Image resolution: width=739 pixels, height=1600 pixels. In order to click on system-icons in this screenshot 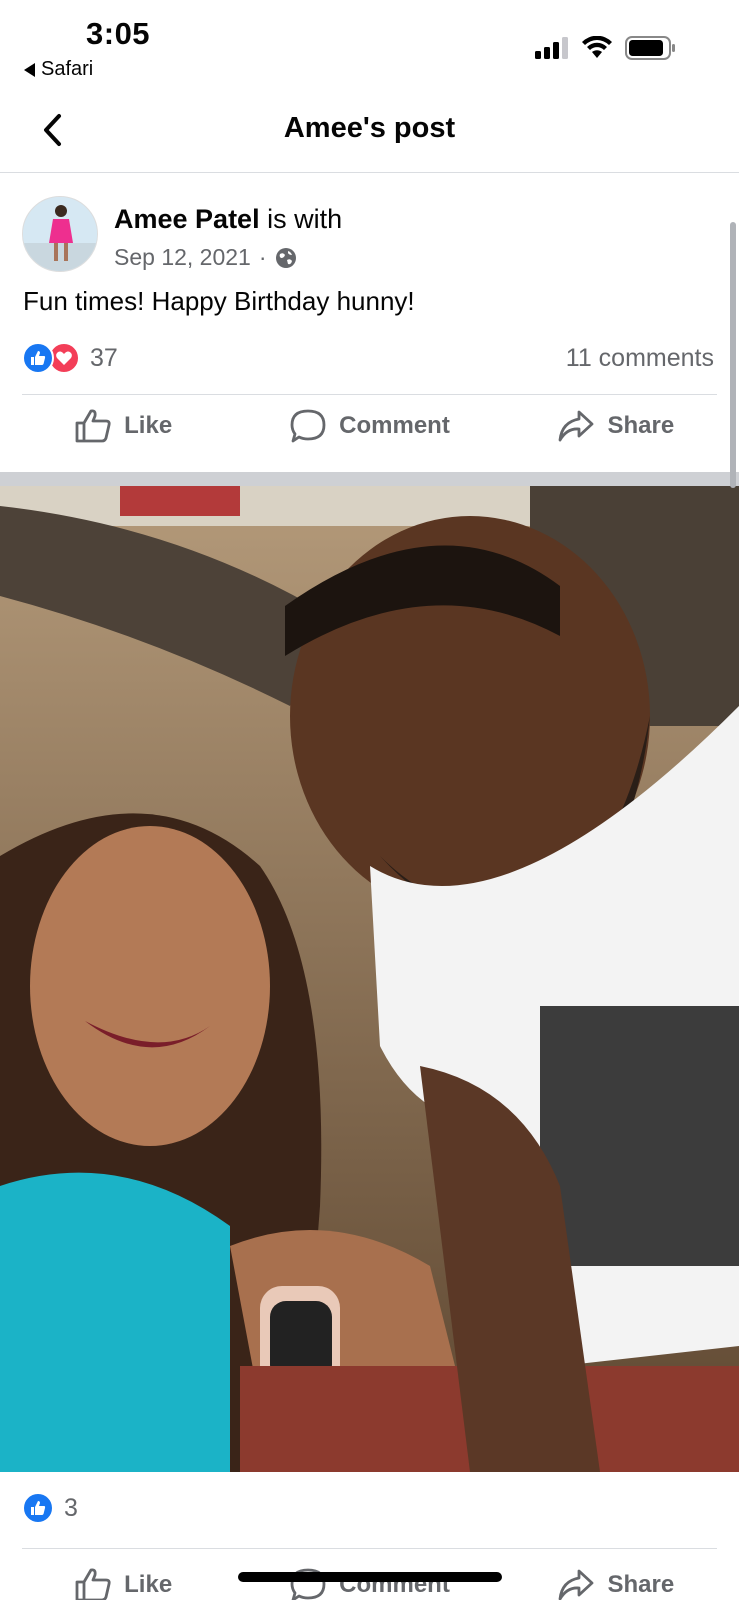, I will do `click(606, 48)`.